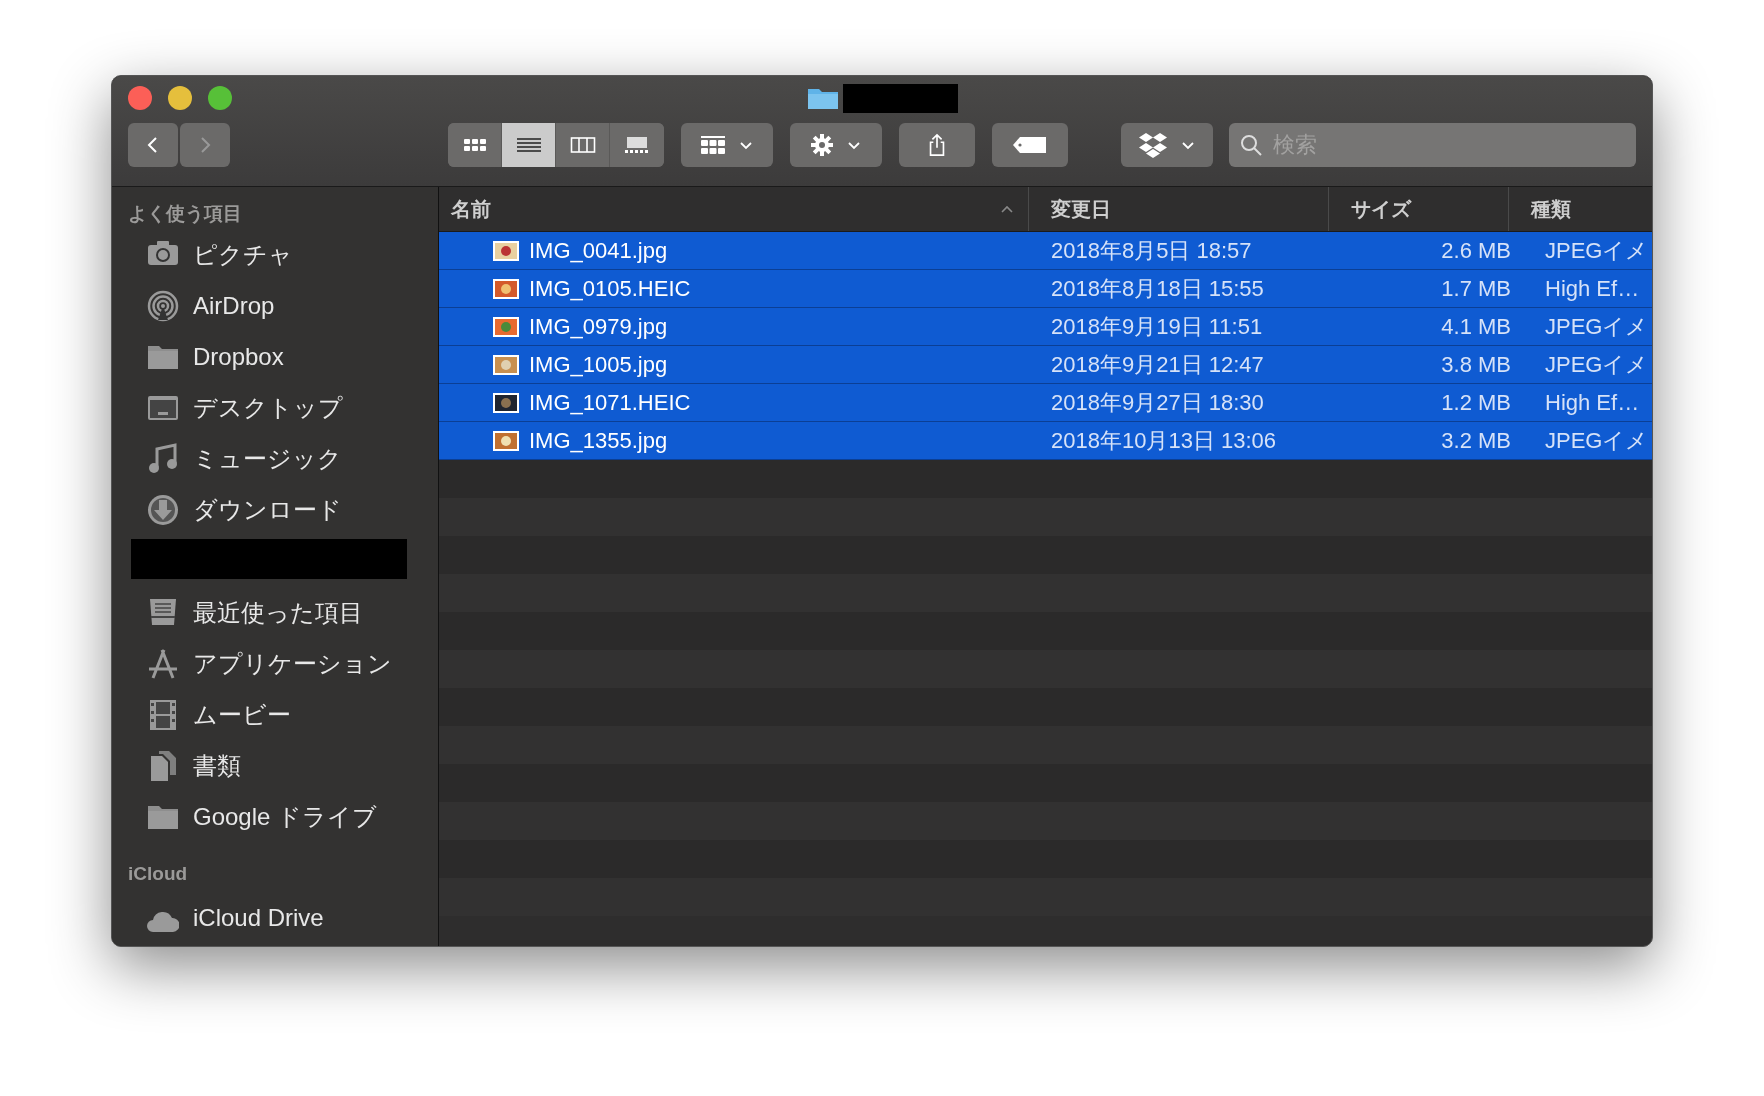 This screenshot has width=1764, height=1096. What do you see at coordinates (610, 402) in the screenshot?
I see `file-name: IMG_1071.HEIC` at bounding box center [610, 402].